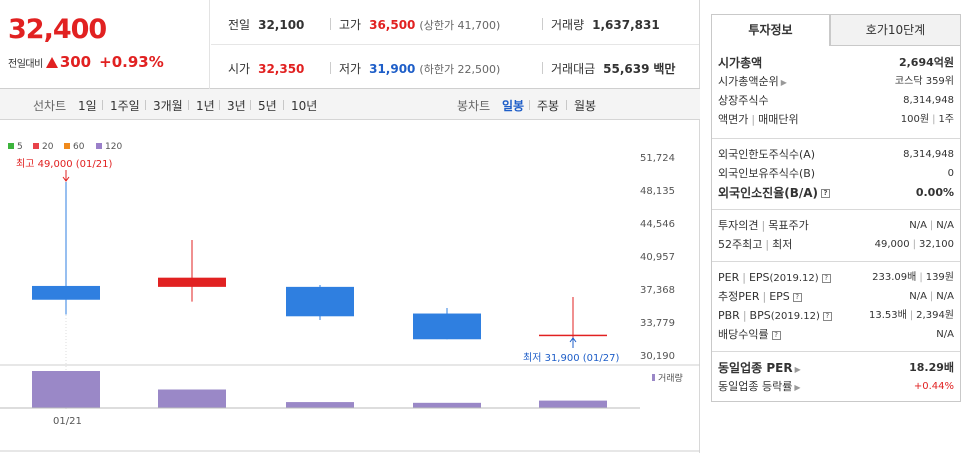 This screenshot has width=965, height=453. I want to click on high-cell: 고가 36,500 (상한가 41,700), so click(419, 24).